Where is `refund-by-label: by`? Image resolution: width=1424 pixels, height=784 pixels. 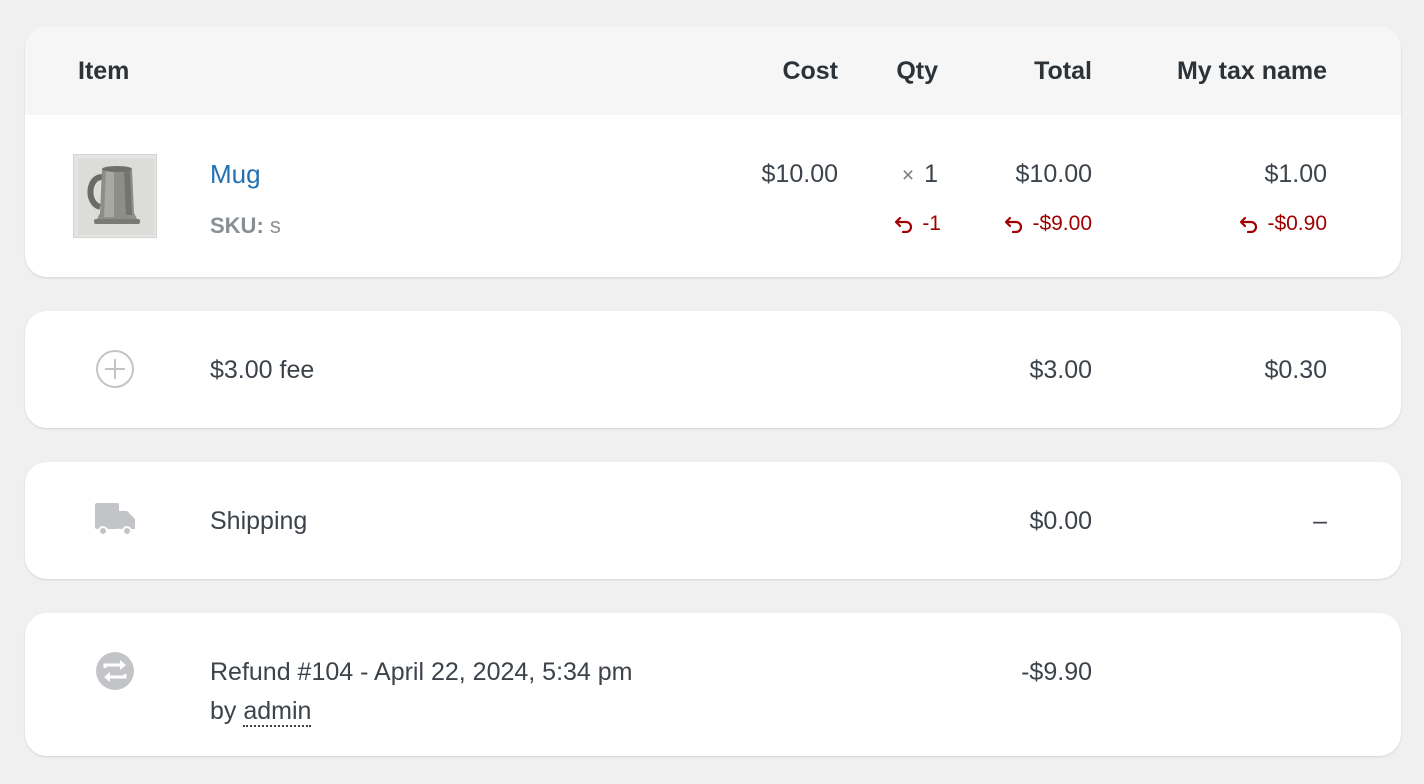
refund-by-label: by is located at coordinates (223, 711).